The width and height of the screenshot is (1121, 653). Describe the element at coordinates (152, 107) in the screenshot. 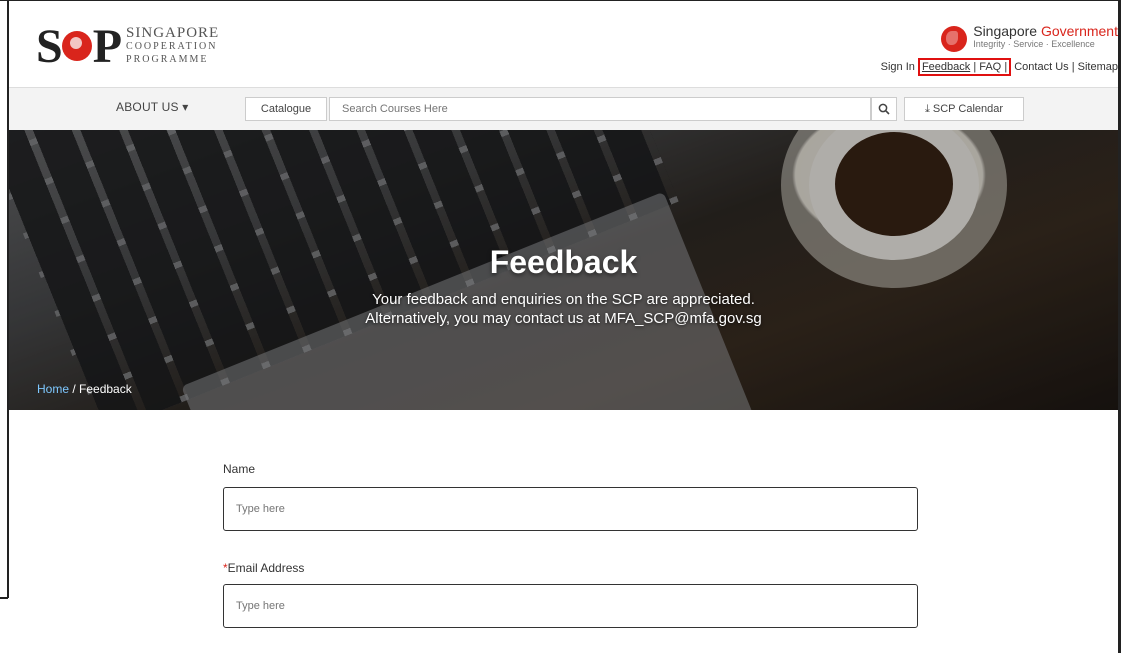

I see `about-us-menu: ABOUT US ▾` at that location.